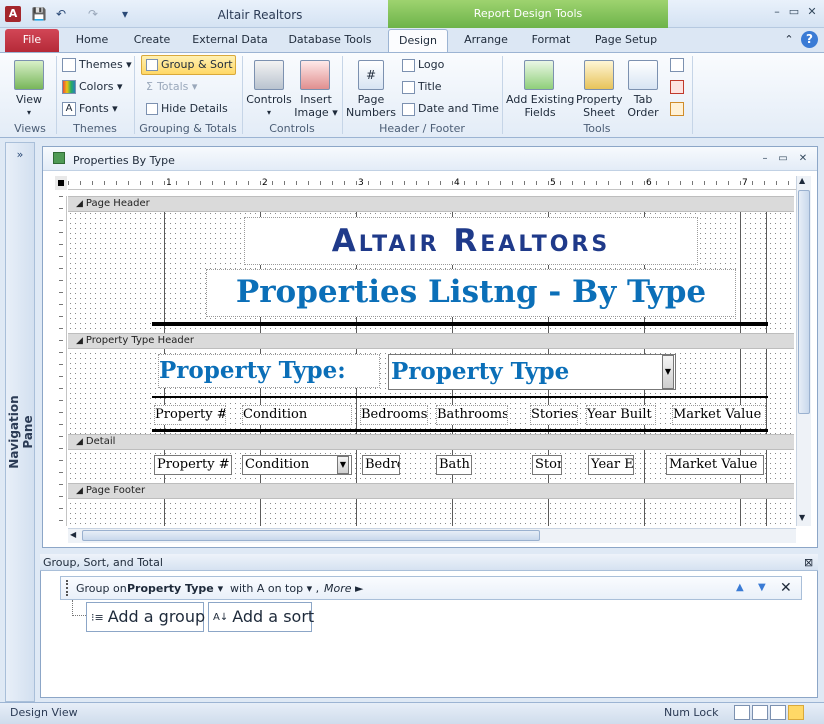 The width and height of the screenshot is (824, 724). Describe the element at coordinates (540, 112) in the screenshot. I see `add-existing-fields-label-2: Fields` at that location.